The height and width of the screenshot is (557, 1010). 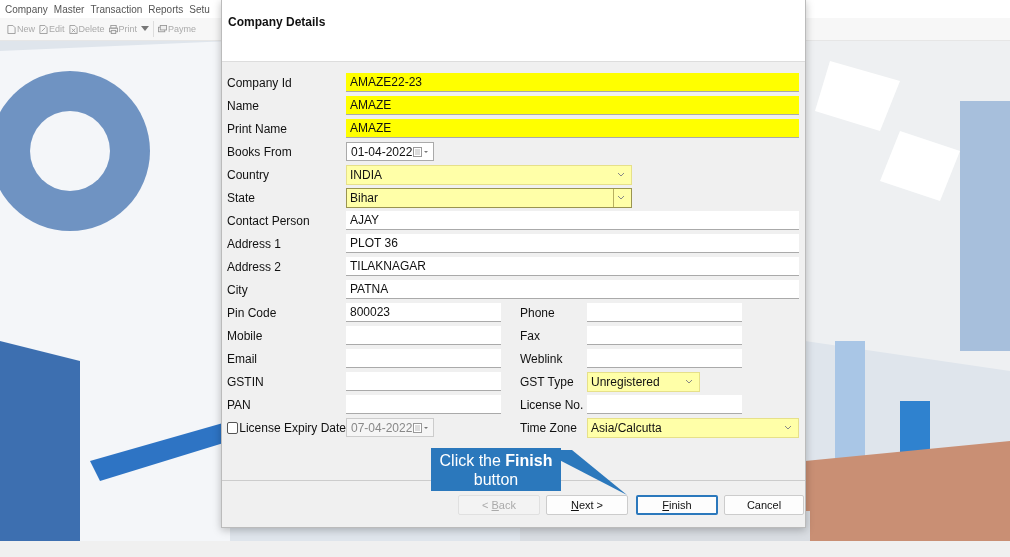 What do you see at coordinates (258, 128) in the screenshot?
I see `field-label: Print Name` at bounding box center [258, 128].